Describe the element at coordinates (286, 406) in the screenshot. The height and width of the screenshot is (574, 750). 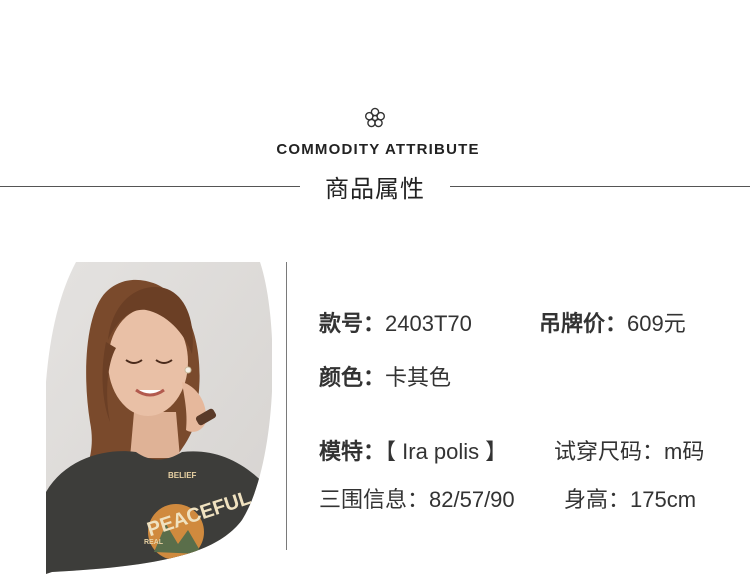
I see `divider-line` at that location.